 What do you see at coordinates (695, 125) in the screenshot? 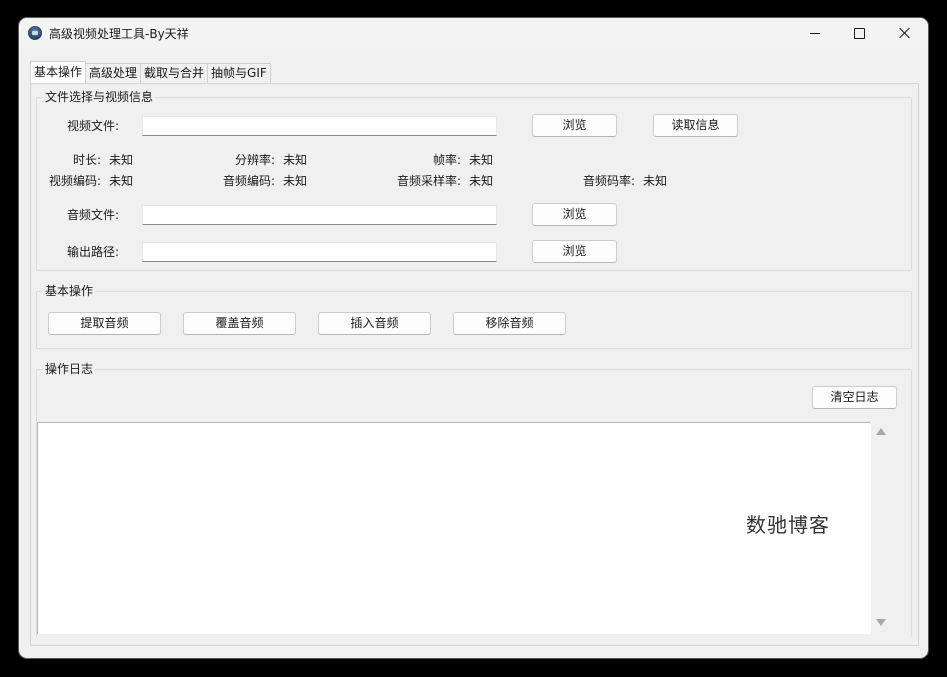
I see `read-info-button: 读取信息` at bounding box center [695, 125].